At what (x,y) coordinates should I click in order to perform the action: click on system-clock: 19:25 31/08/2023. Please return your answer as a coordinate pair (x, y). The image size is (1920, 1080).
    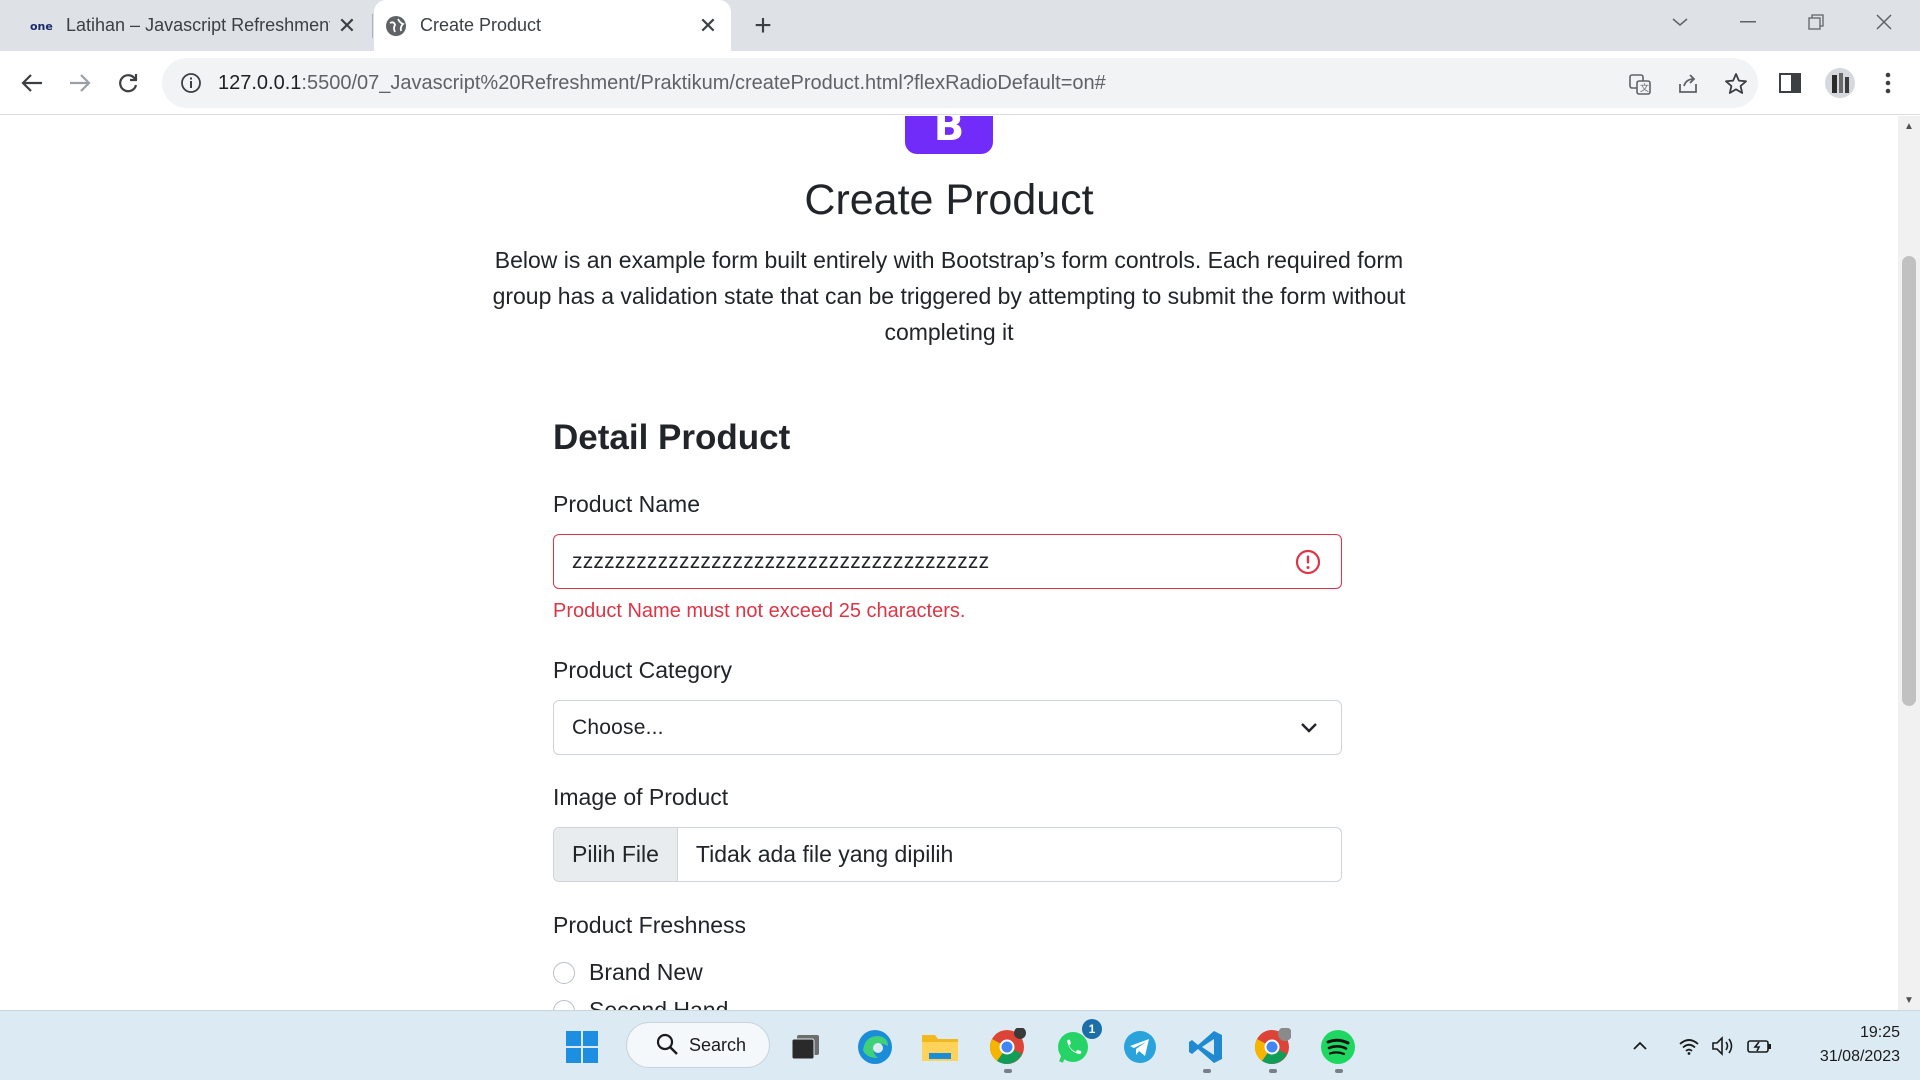
    Looking at the image, I should click on (1840, 1045).